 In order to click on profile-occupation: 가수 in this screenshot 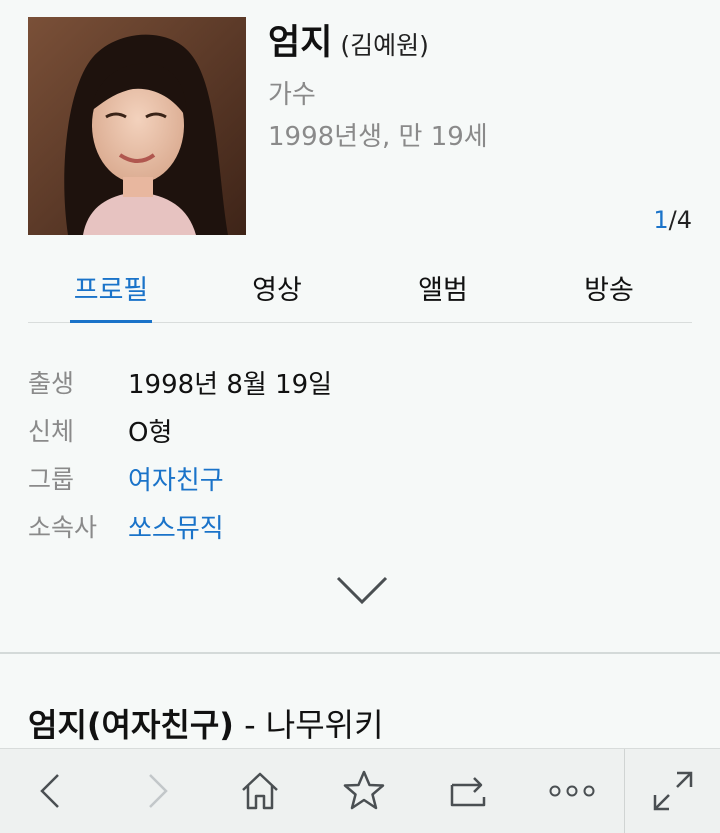, I will do `click(292, 95)`.